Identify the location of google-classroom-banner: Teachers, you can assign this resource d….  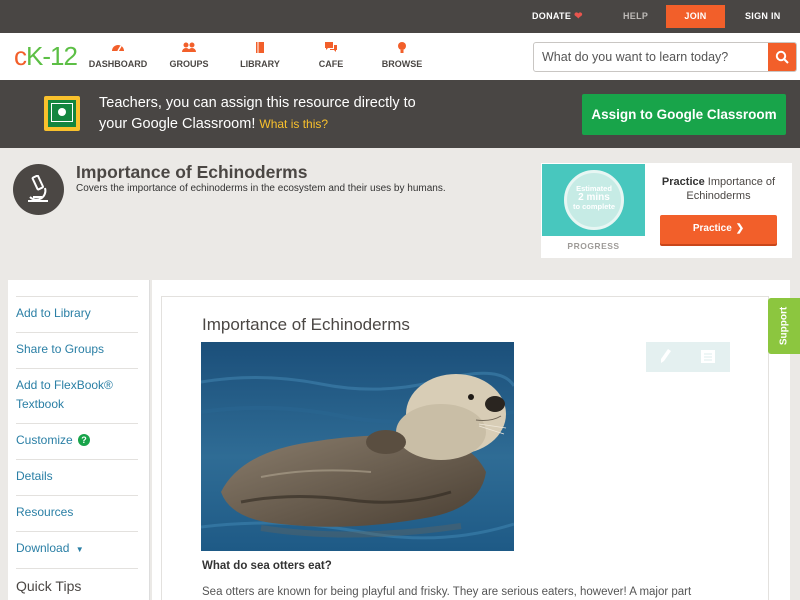
(400, 114).